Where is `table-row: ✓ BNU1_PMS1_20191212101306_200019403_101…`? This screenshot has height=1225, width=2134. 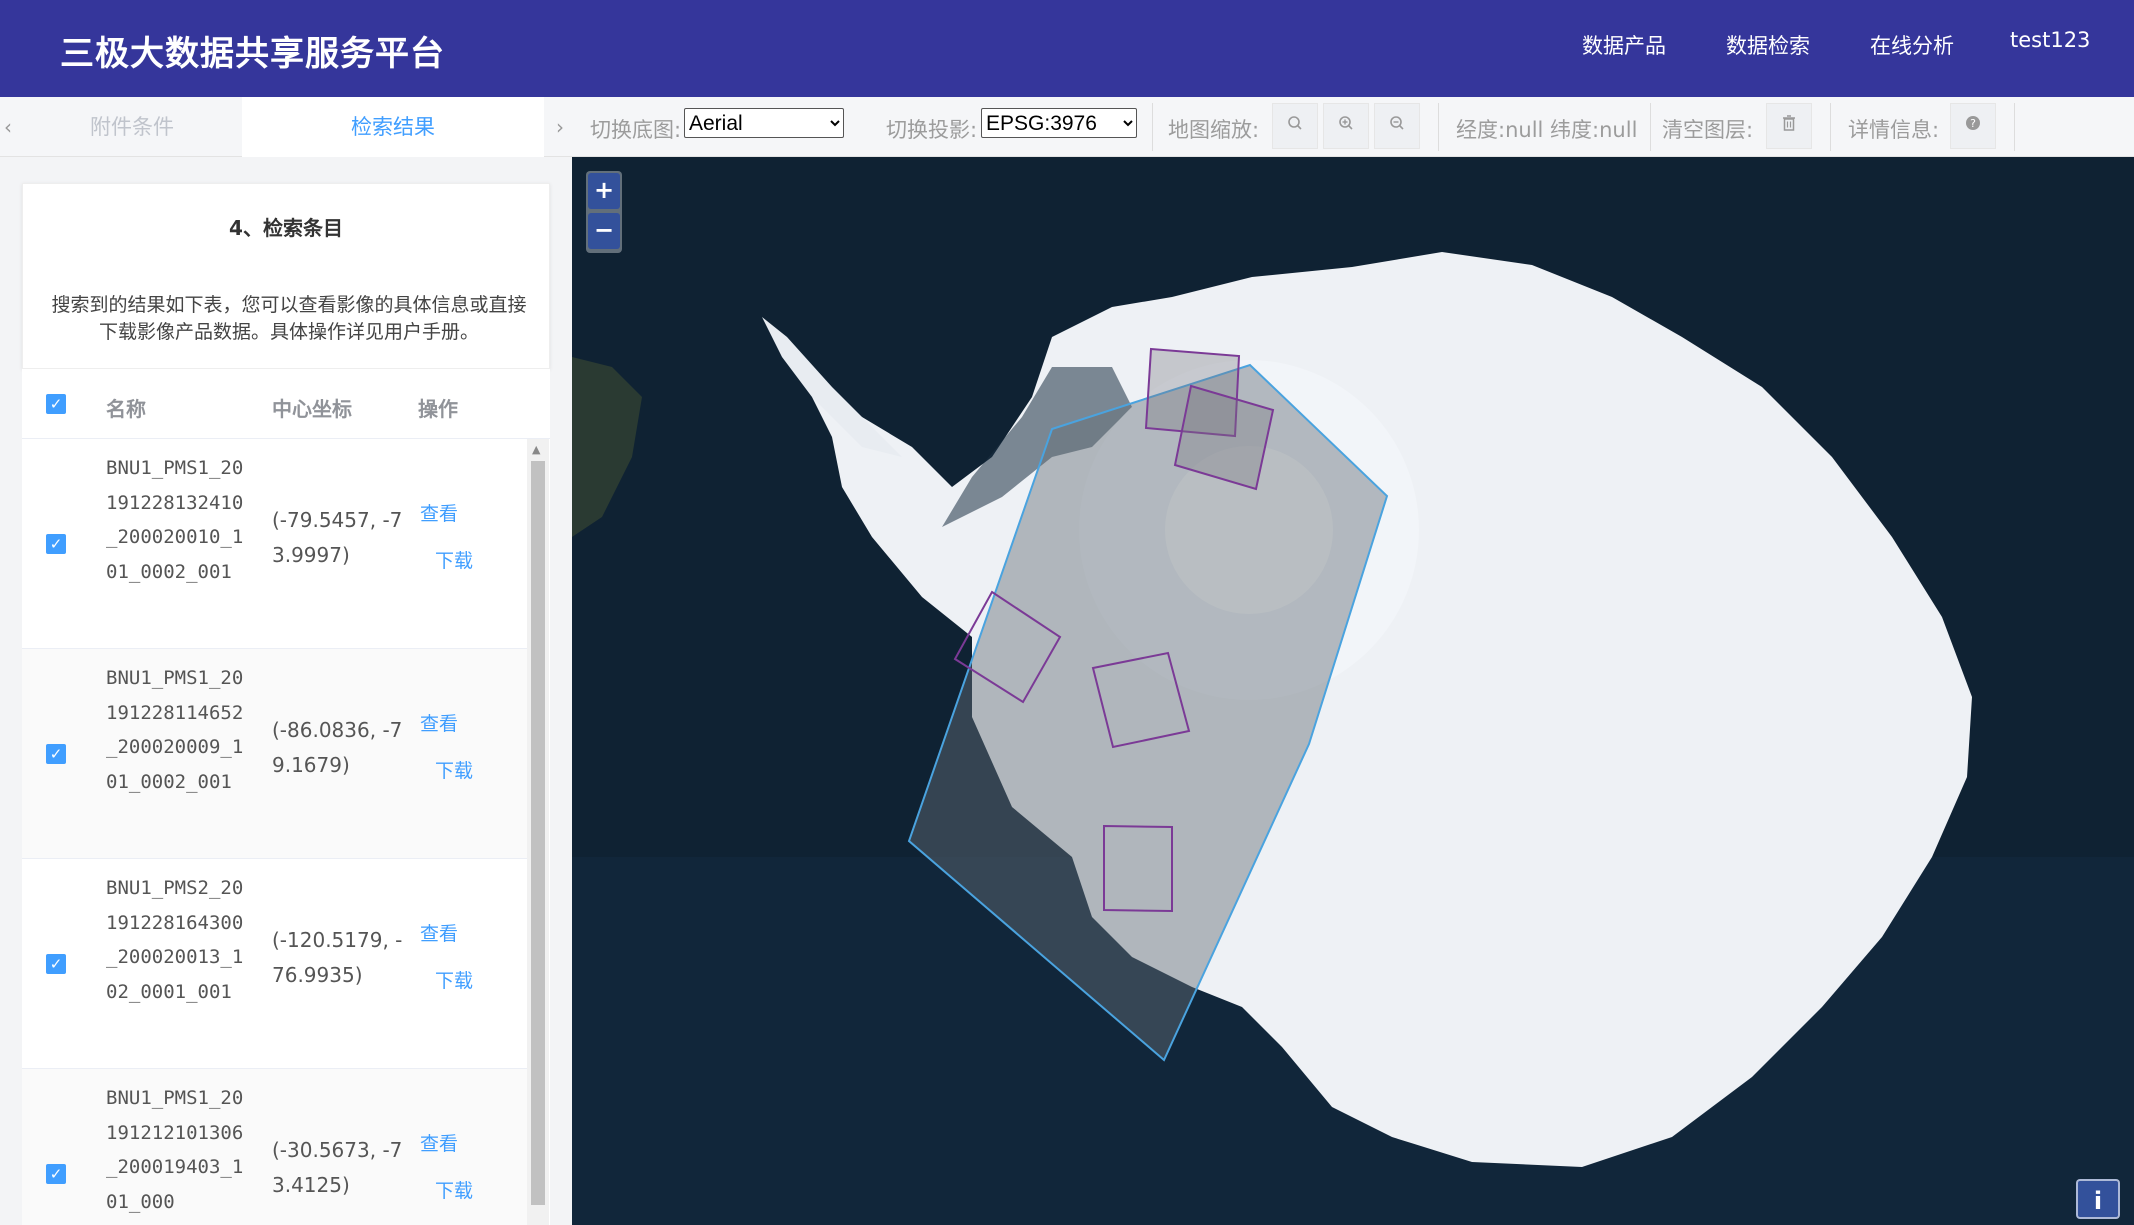
table-row: ✓ BNU1_PMS1_20191212101306_200019403_101… is located at coordinates (274, 1147).